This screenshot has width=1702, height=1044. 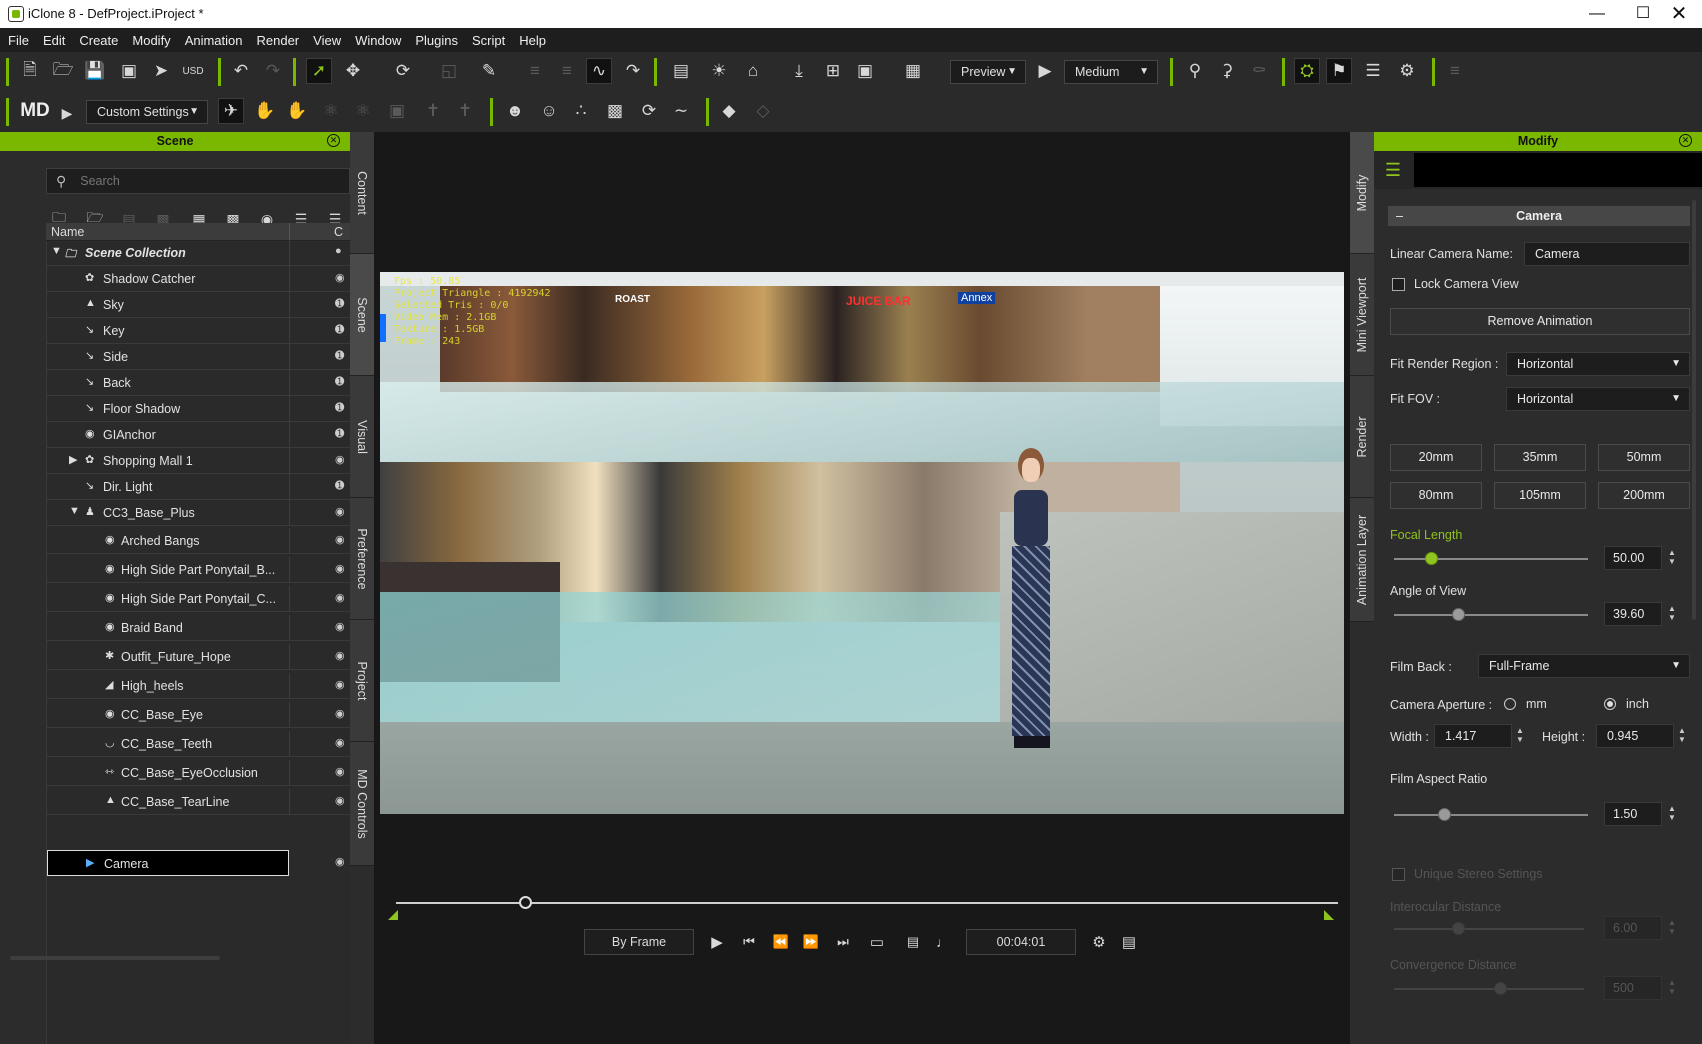 I want to click on remove-animation-button: Remove Animation, so click(x=1540, y=321).